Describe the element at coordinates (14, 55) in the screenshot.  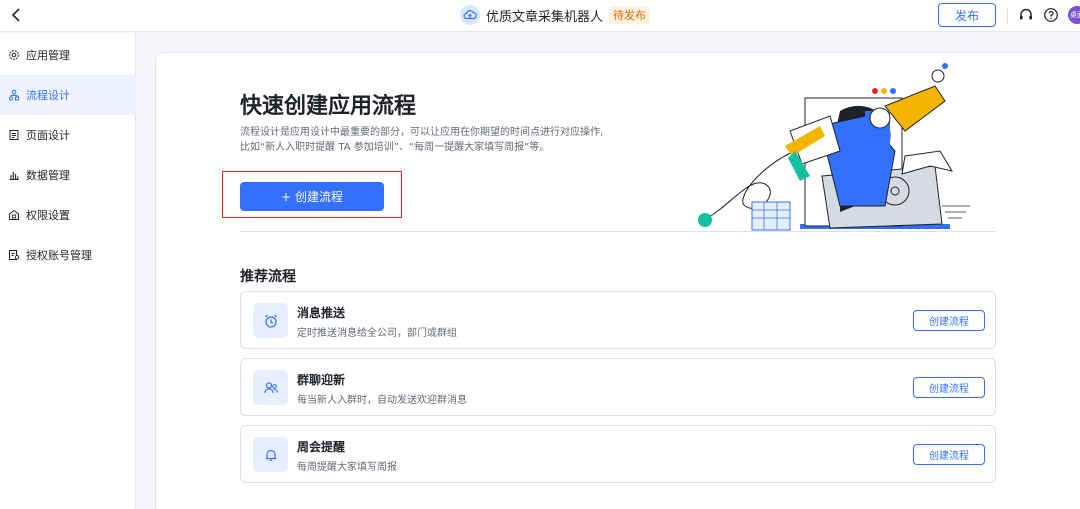
I see `gear-icon` at that location.